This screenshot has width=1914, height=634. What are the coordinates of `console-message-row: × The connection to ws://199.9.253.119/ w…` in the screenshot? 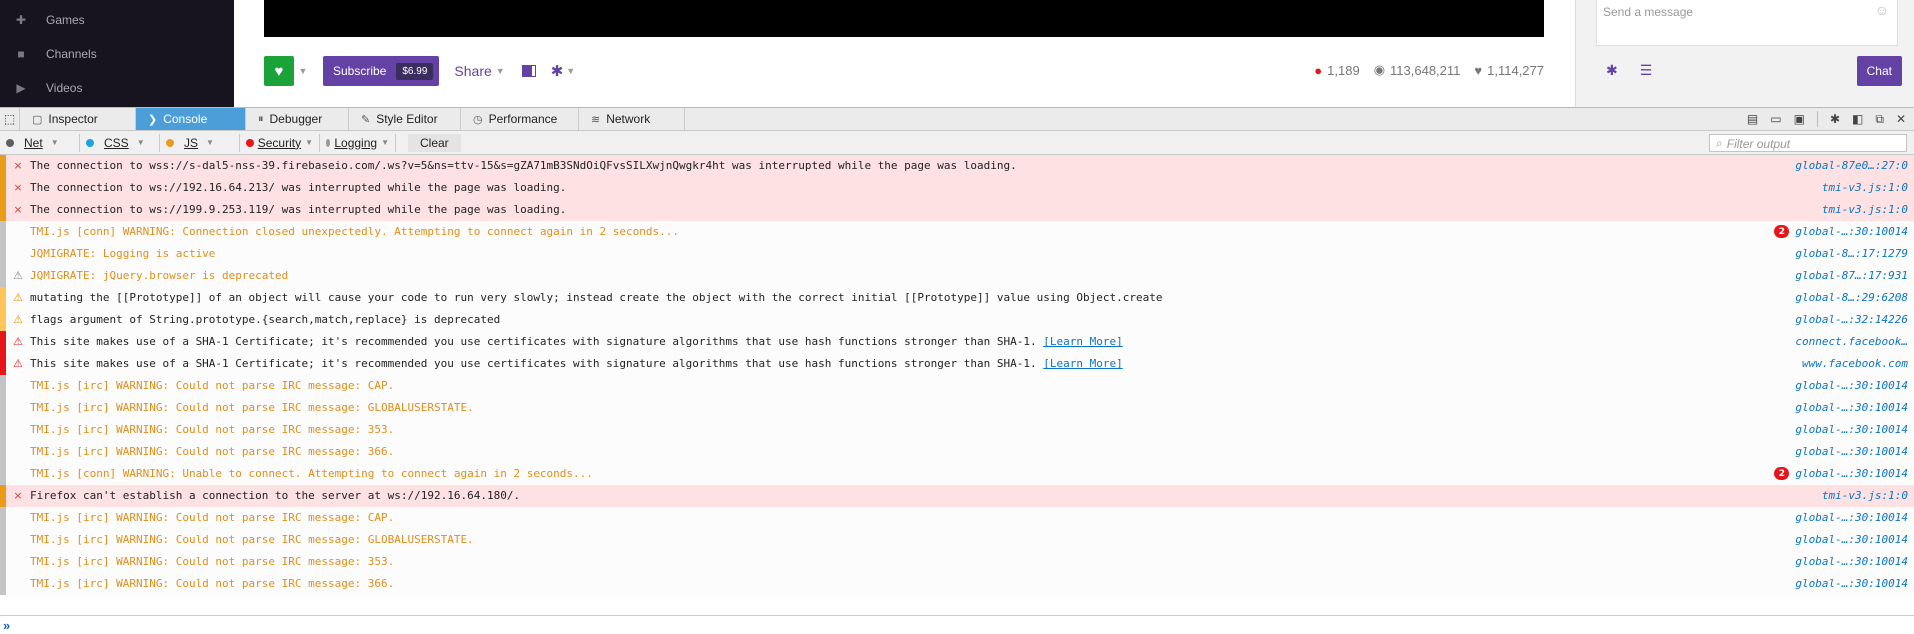 It's located at (957, 209).